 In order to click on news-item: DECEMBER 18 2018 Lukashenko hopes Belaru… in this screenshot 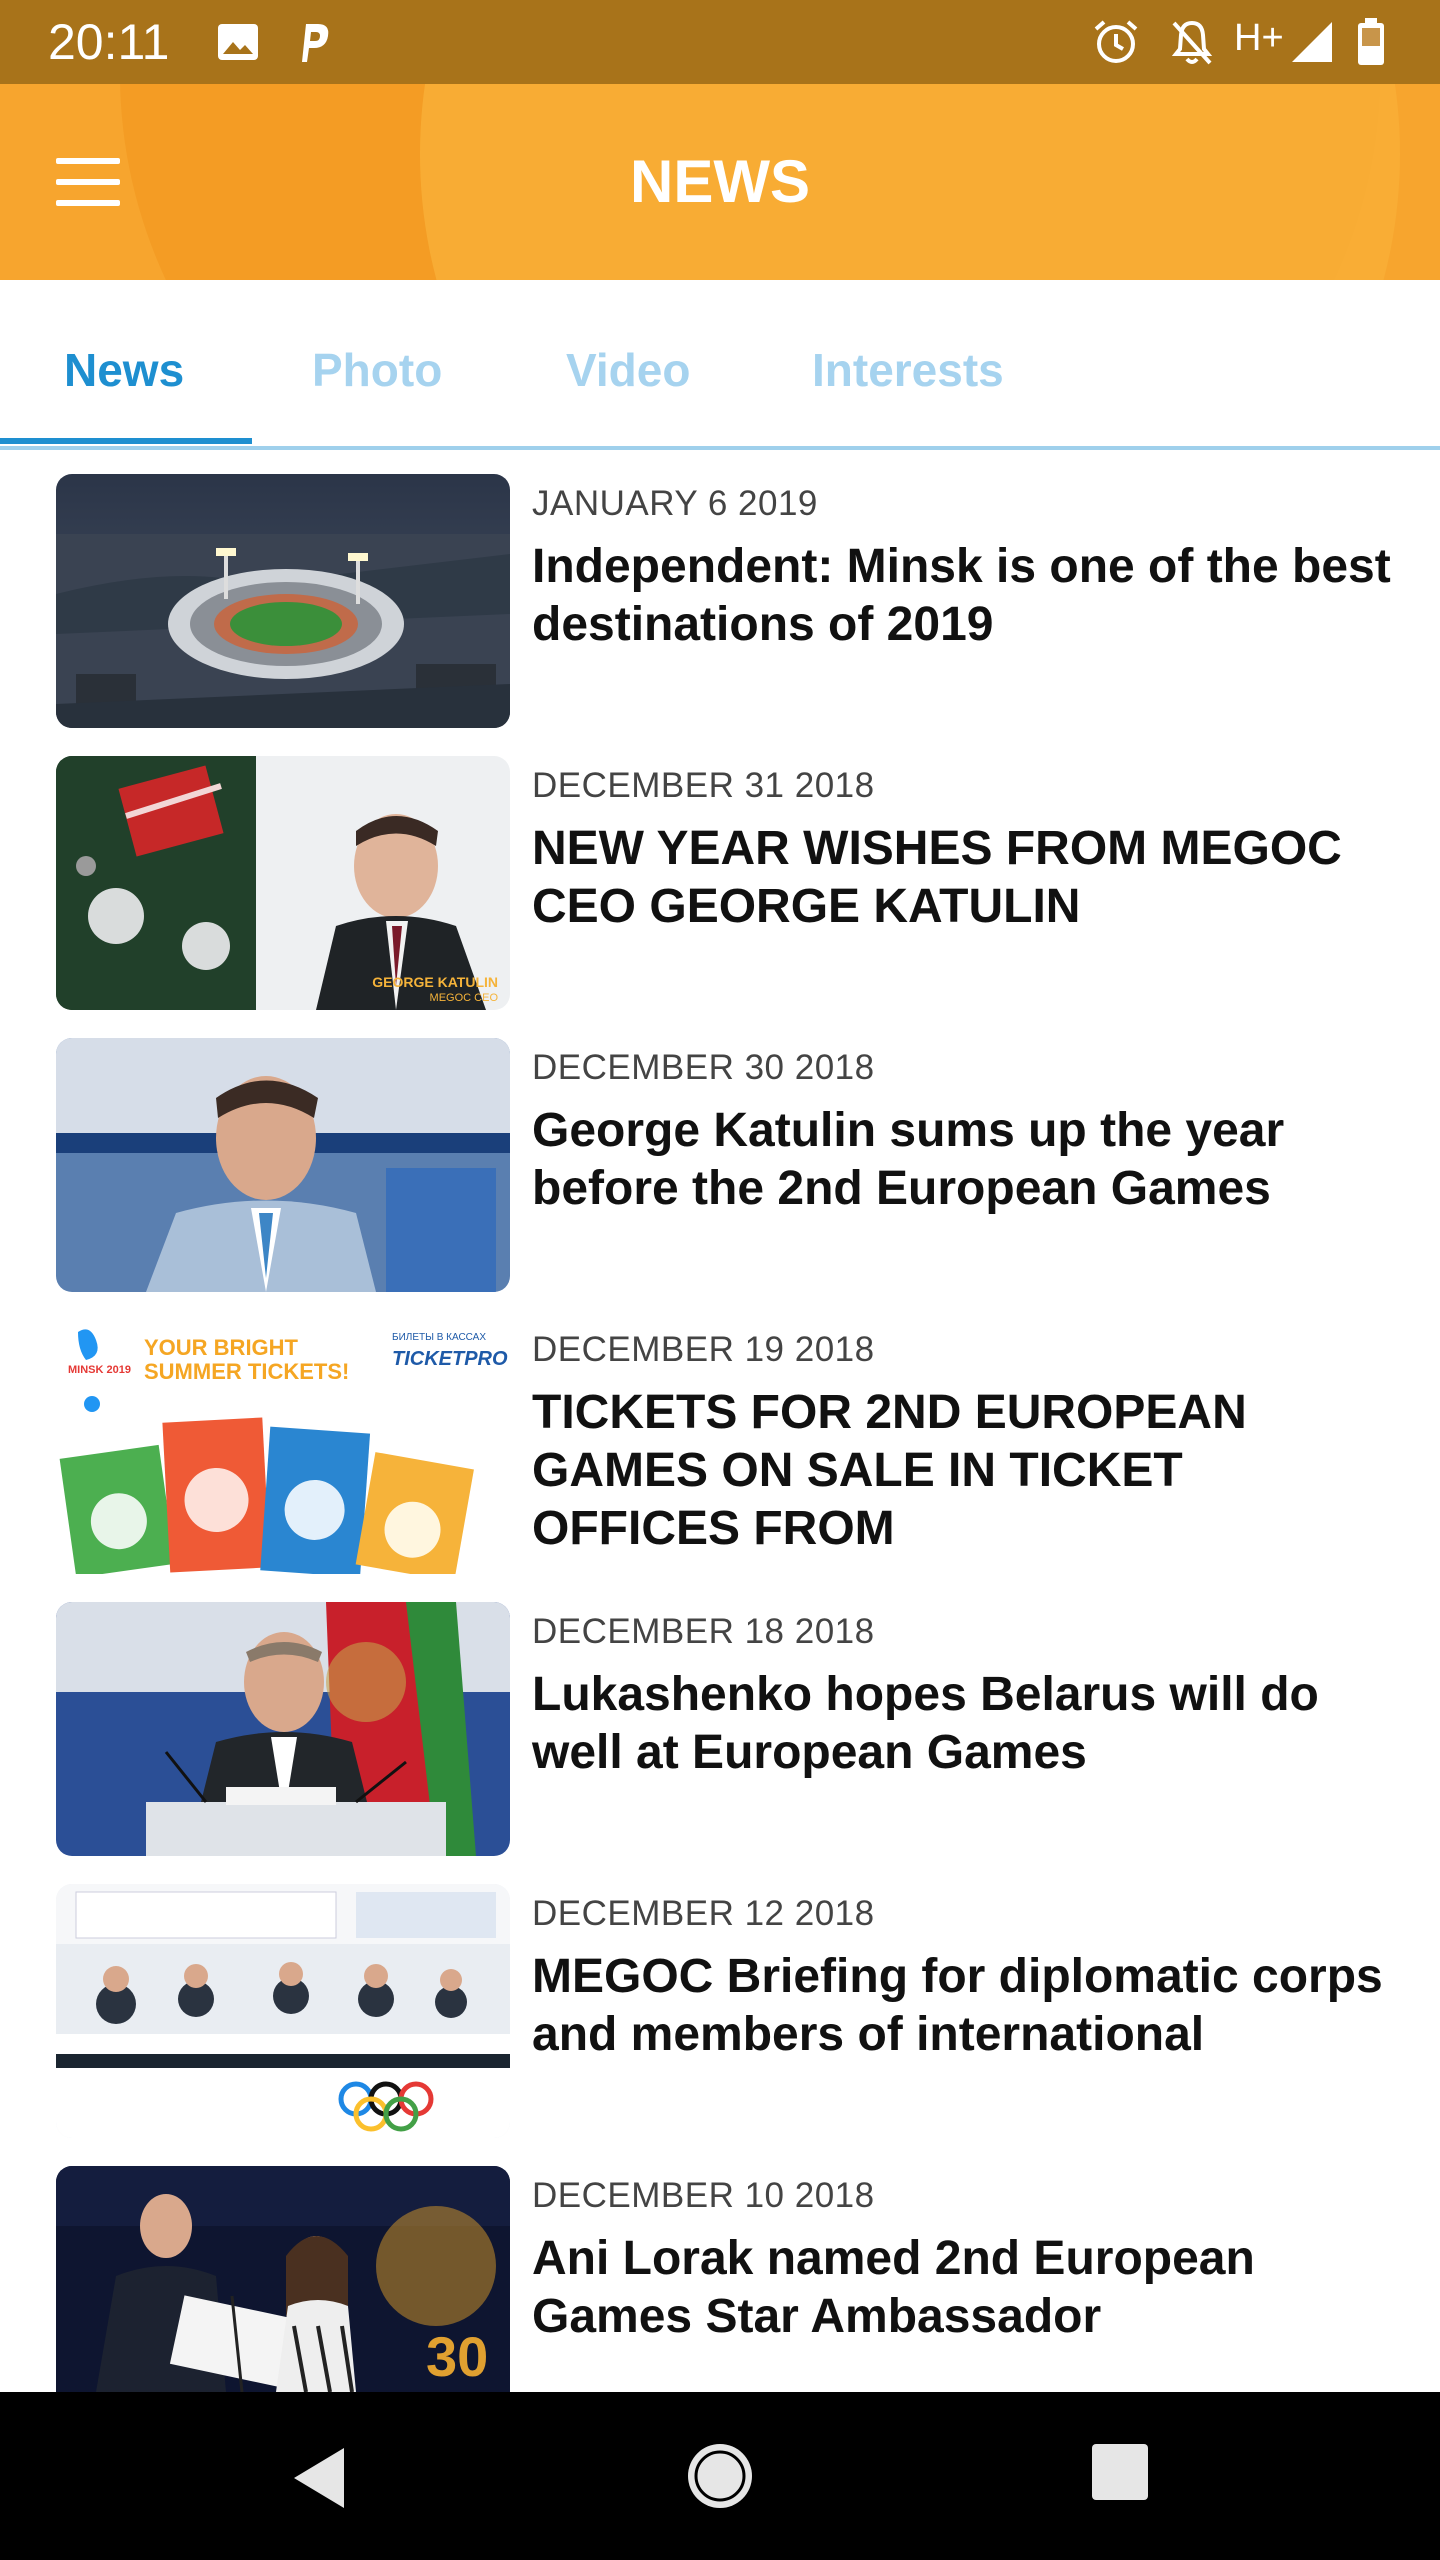, I will do `click(720, 1719)`.